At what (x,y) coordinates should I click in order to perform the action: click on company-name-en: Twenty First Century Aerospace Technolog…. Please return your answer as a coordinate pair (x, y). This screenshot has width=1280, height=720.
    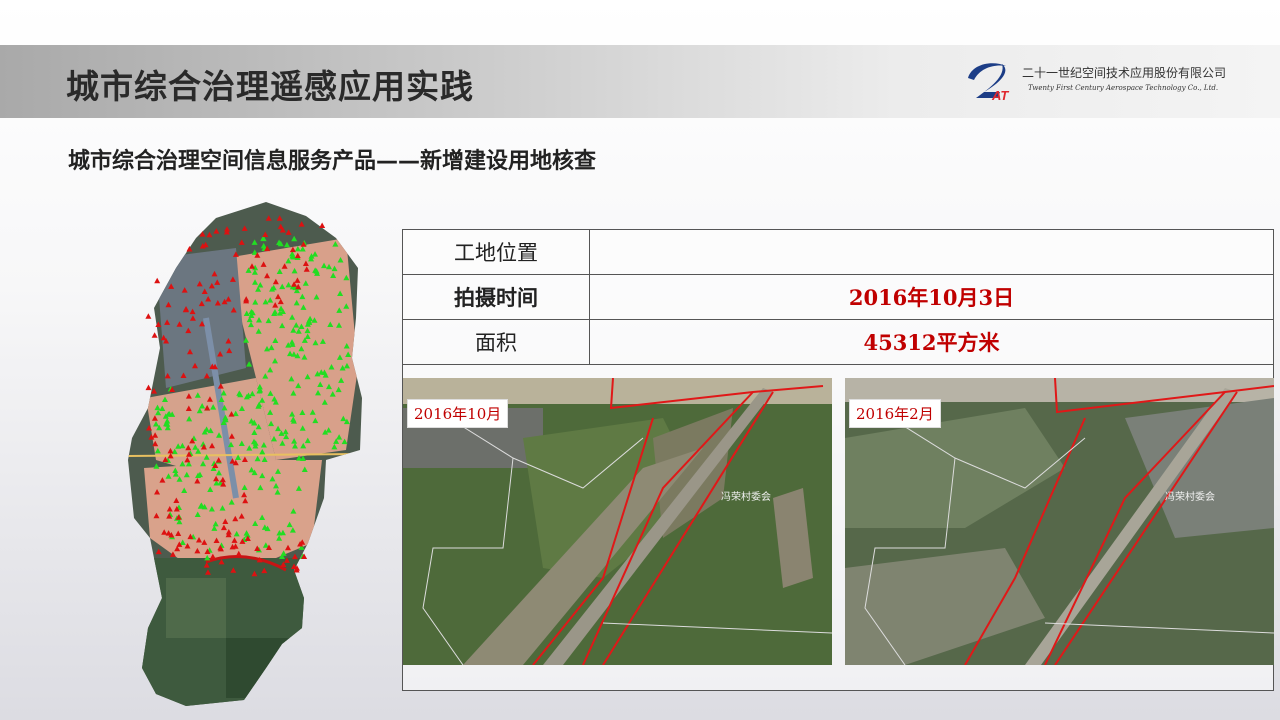
    Looking at the image, I should click on (1123, 88).